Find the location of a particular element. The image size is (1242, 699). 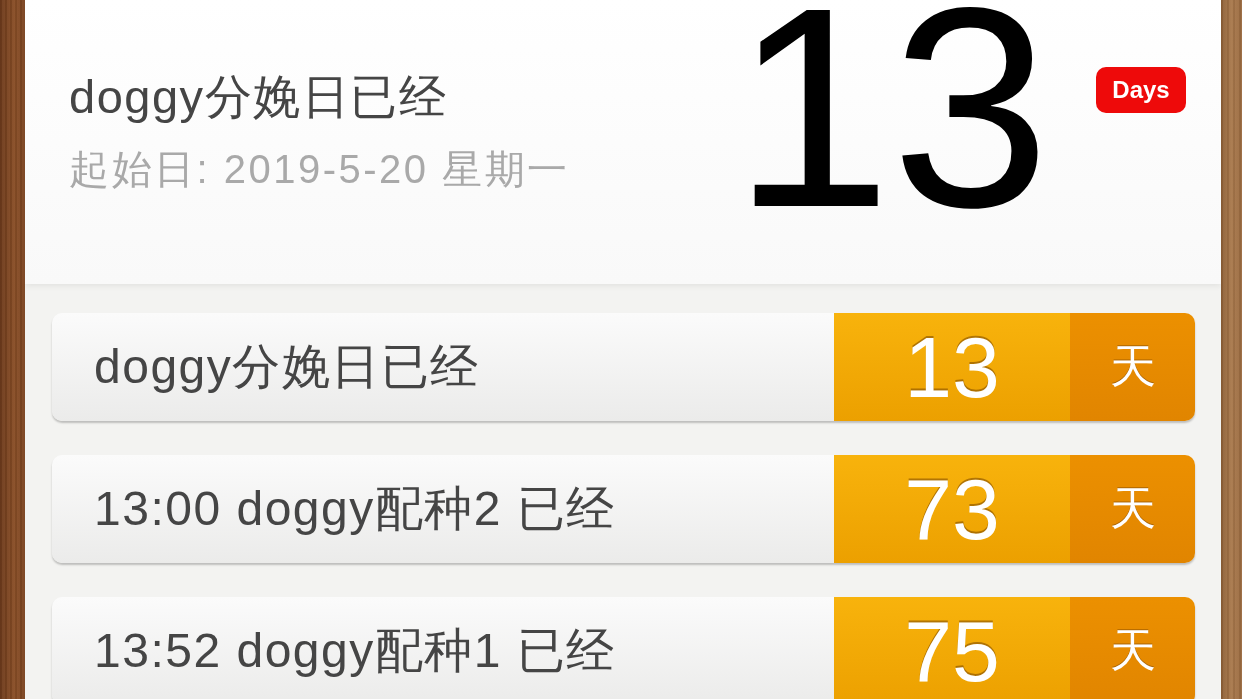

event-row: doggy分娩日已经 13 天 is located at coordinates (623, 367).